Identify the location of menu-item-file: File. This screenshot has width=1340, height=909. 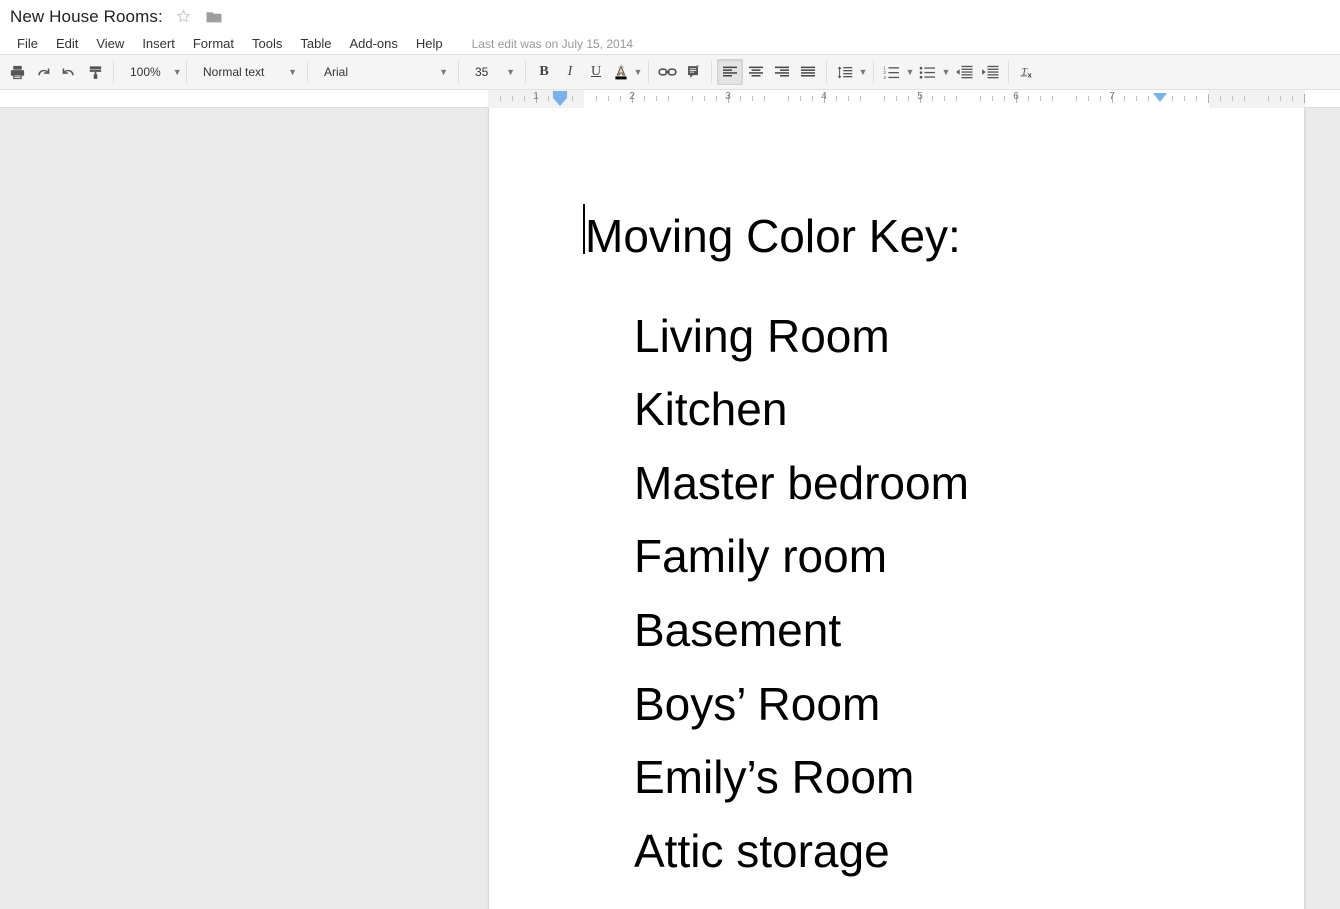
(27, 44).